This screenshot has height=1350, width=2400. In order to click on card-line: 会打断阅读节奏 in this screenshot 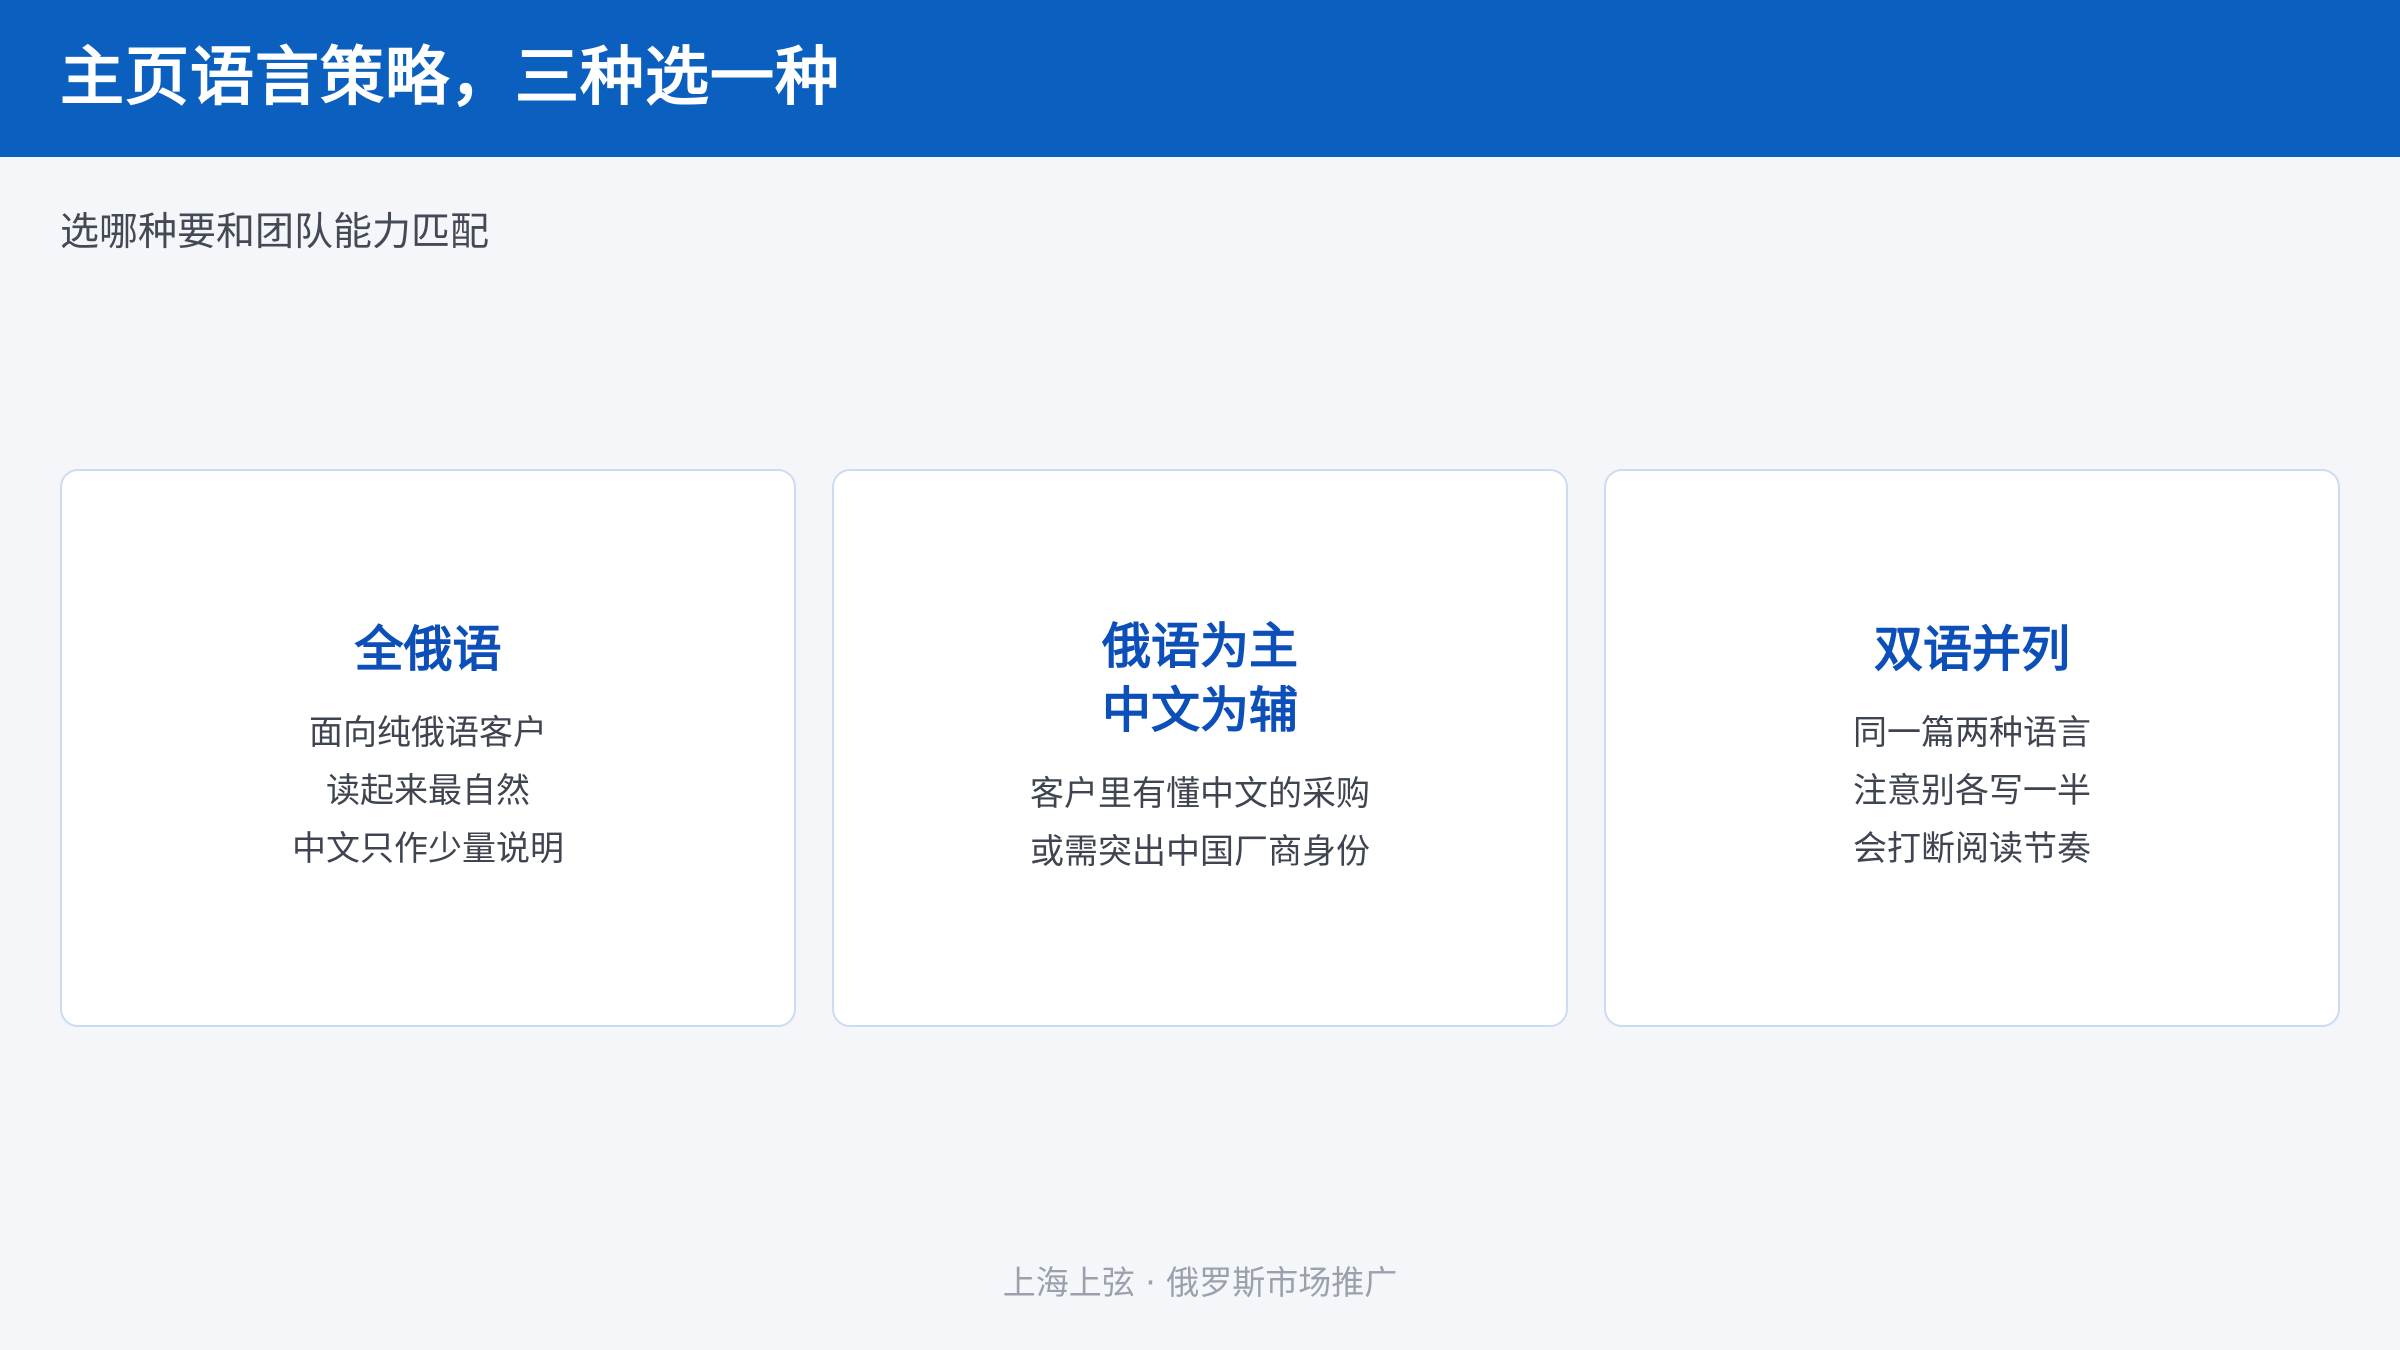, I will do `click(1972, 849)`.